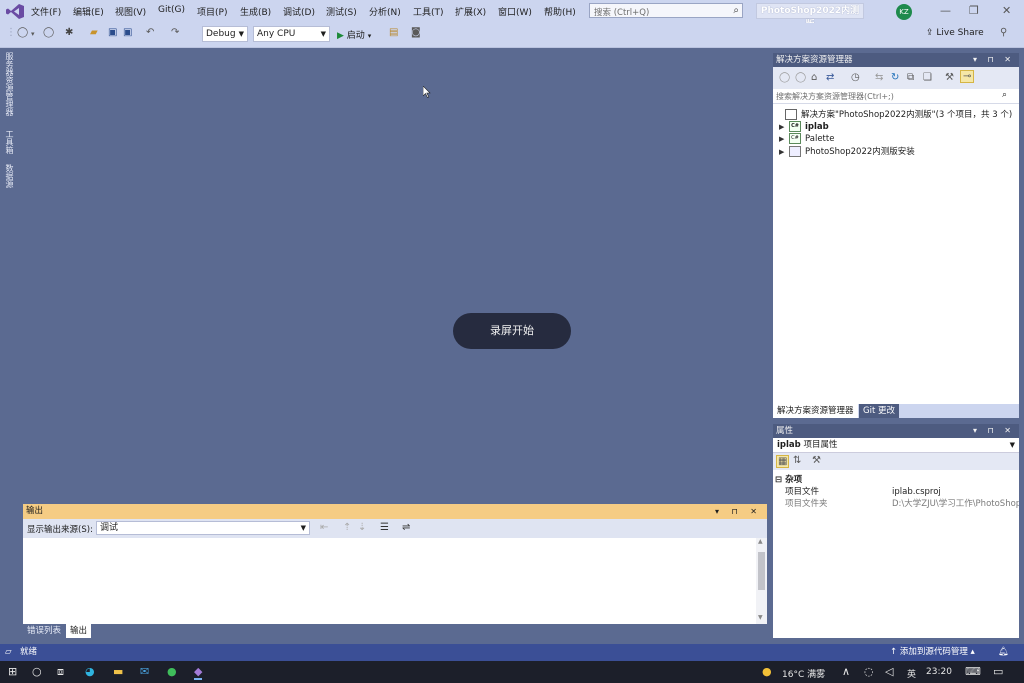 The image size is (1024, 683). I want to click on source-control-button: ↑ 添加到源代码管理 ▴, so click(932, 652).